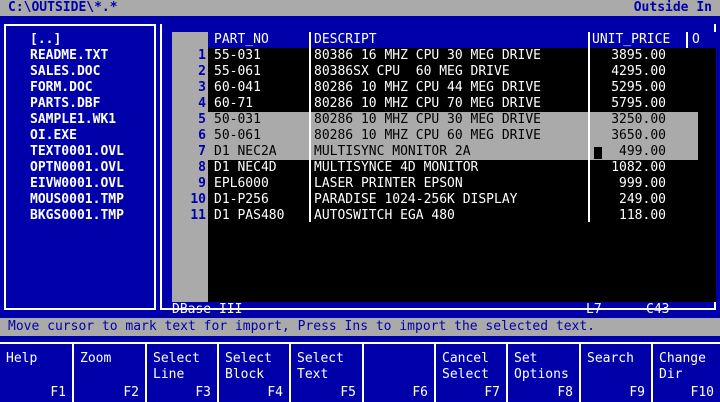  Describe the element at coordinates (629, 56) in the screenshot. I see `cell-unit-price: 3895.00` at that location.